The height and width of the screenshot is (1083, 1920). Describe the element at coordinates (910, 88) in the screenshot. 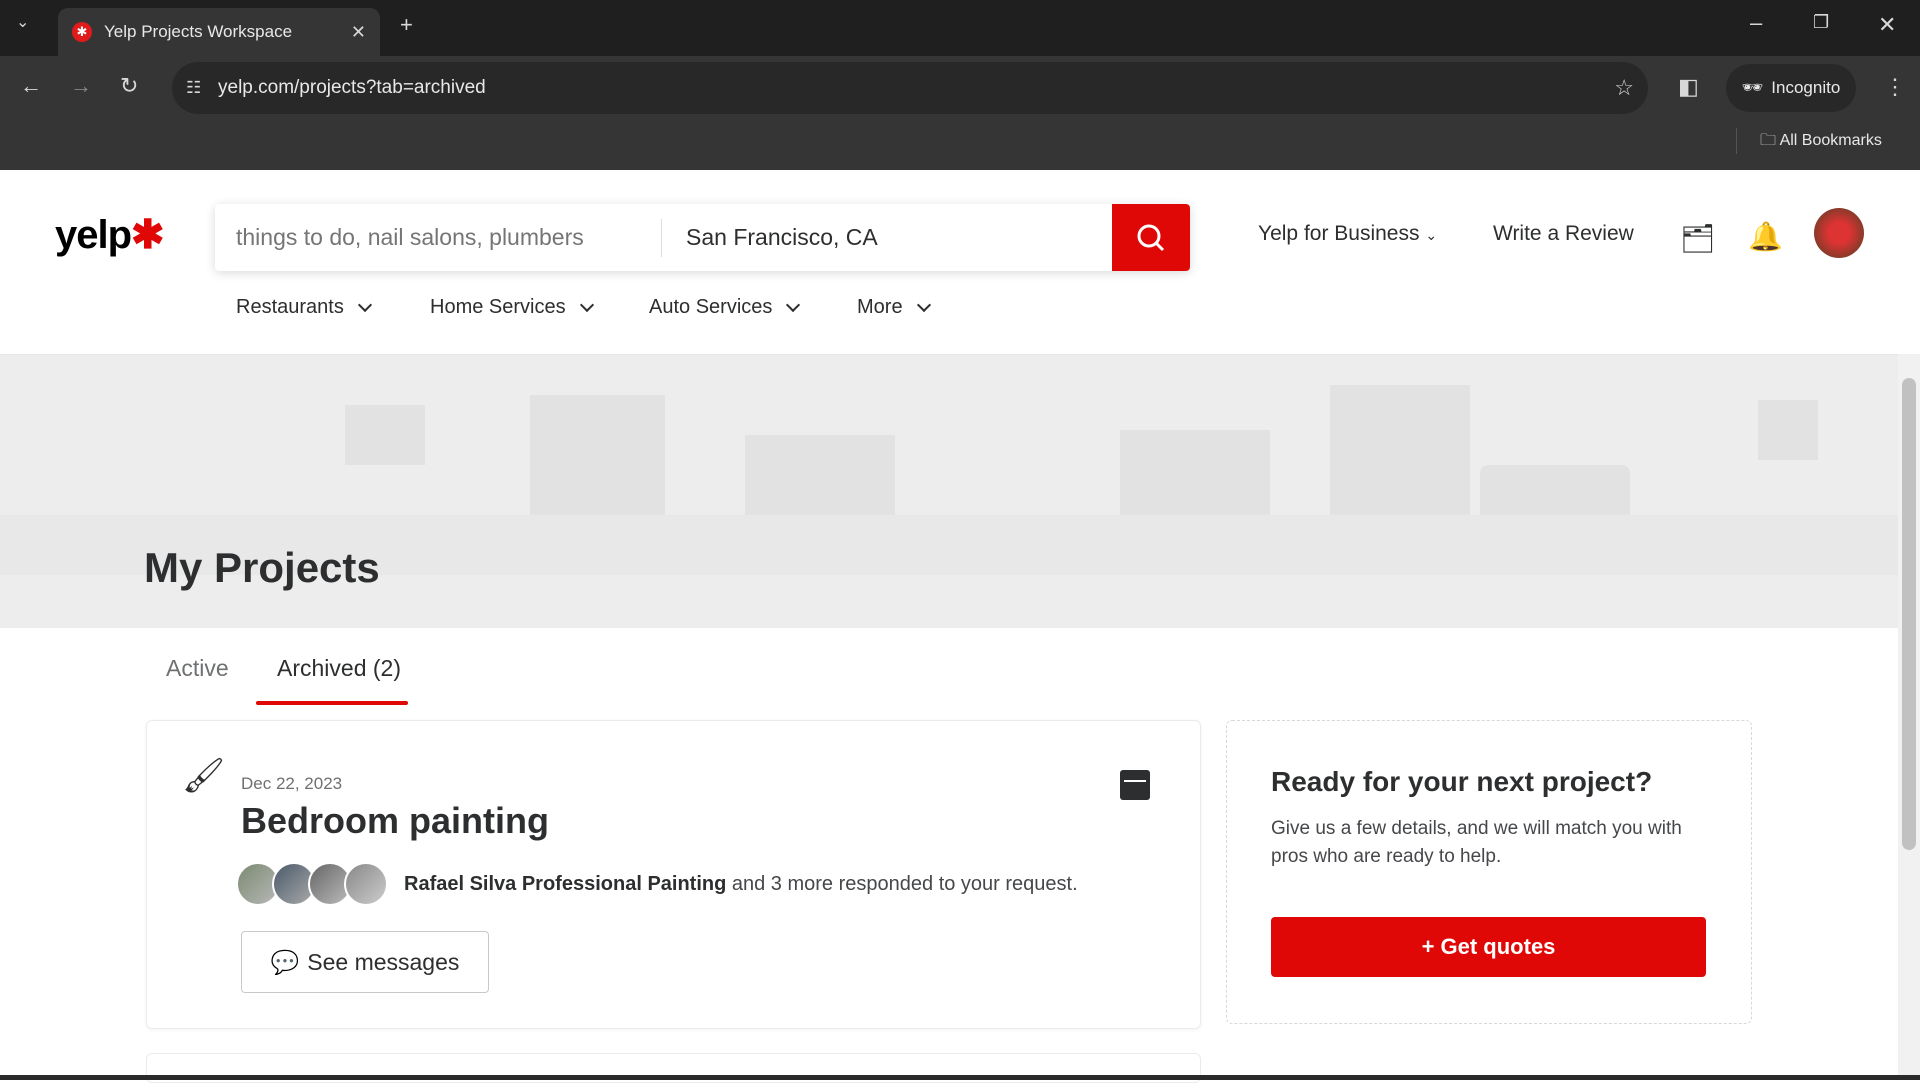

I see `address-bar: ☷ yelp.com/projects?tab=archived ☆` at that location.